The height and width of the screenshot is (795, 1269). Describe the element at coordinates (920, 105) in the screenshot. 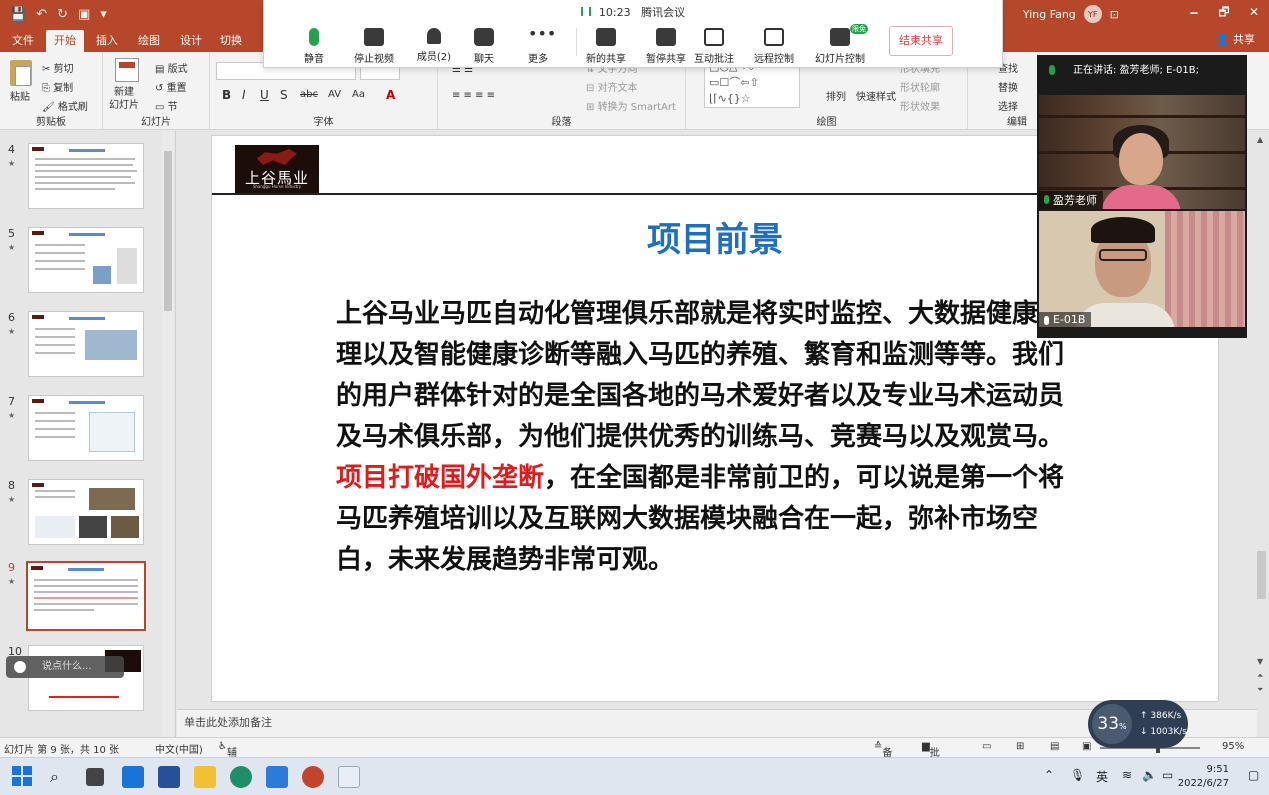

I see `shape-effects-button: 形状效果` at that location.